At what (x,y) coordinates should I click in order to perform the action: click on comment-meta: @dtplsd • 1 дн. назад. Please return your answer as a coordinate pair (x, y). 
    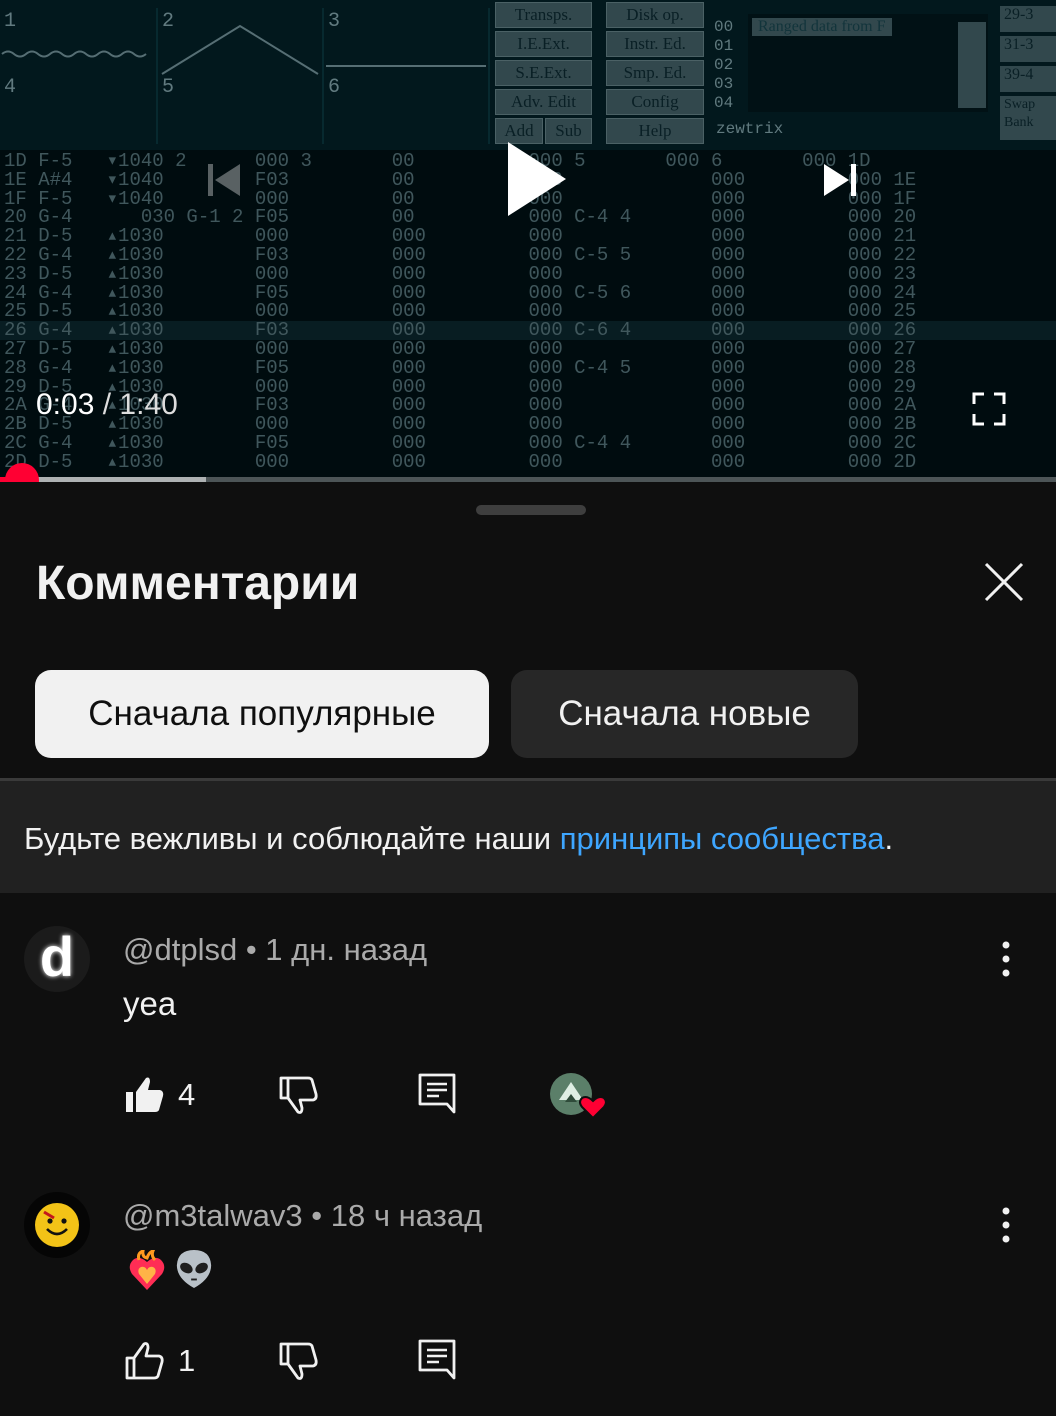
    Looking at the image, I should click on (275, 950).